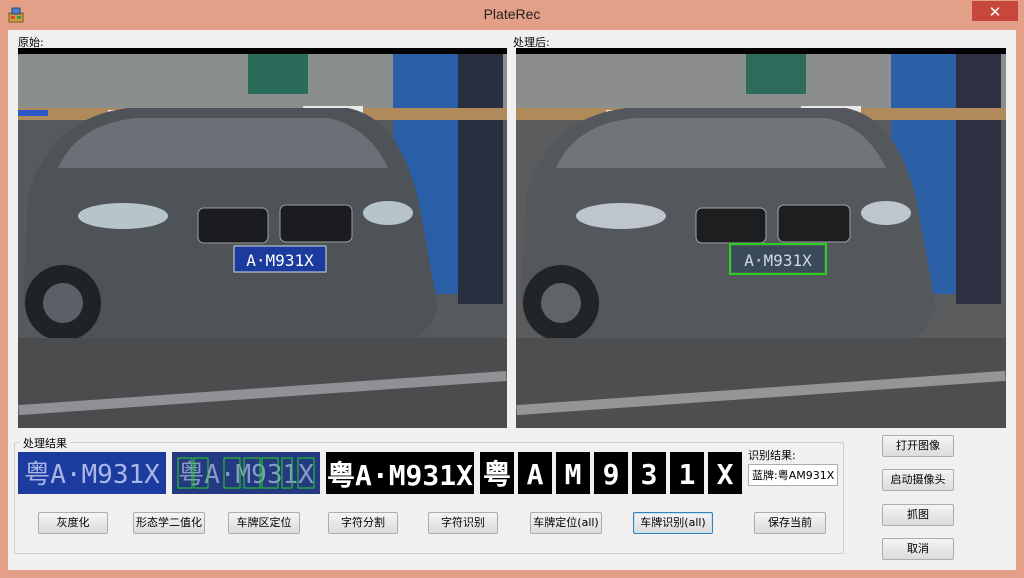 This screenshot has width=1024, height=578. I want to click on title-bar: PlateRec ✕, so click(512, 15).